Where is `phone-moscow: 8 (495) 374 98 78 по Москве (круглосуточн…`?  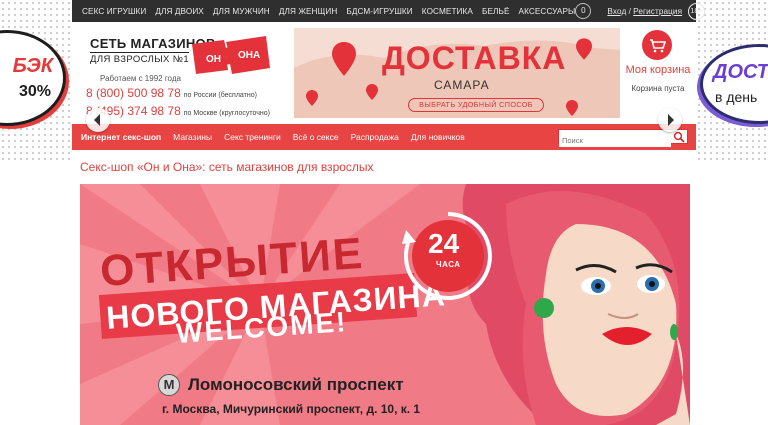
phone-moscow: 8 (495) 374 98 78 по Москве (круглосуточн… is located at coordinates (178, 111).